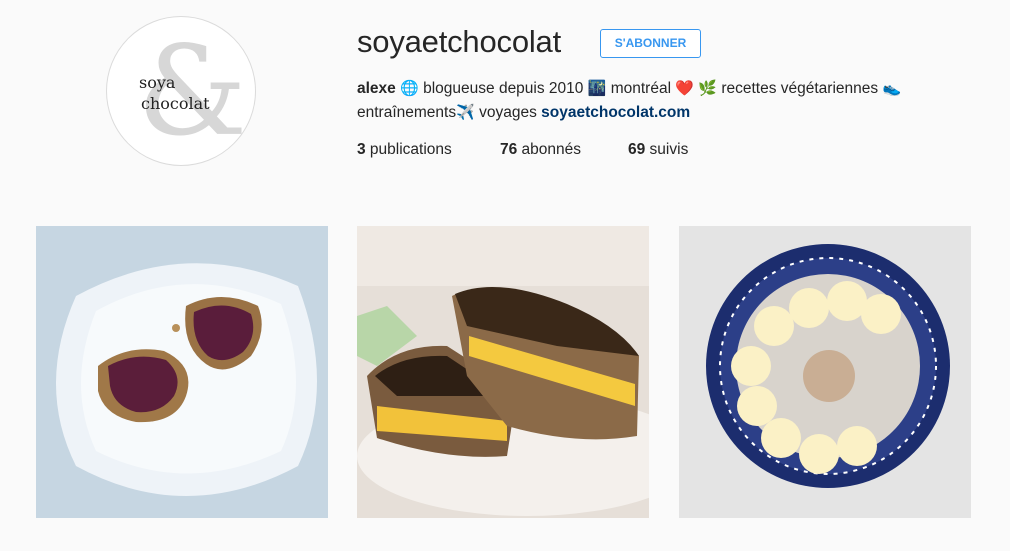 The image size is (1010, 551). I want to click on followers-label: abonnés, so click(549, 149).